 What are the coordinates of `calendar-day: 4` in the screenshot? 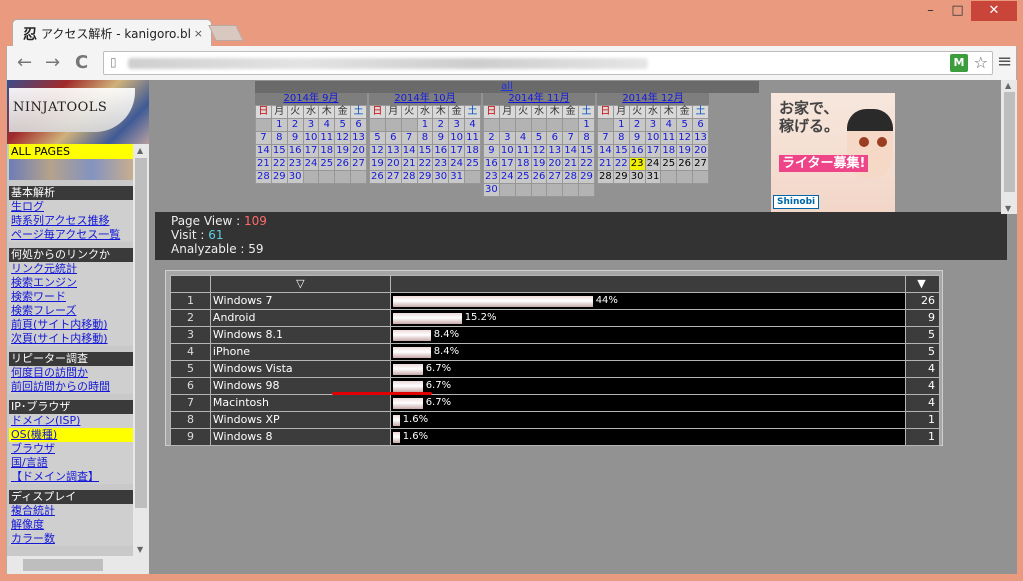 It's located at (669, 125).